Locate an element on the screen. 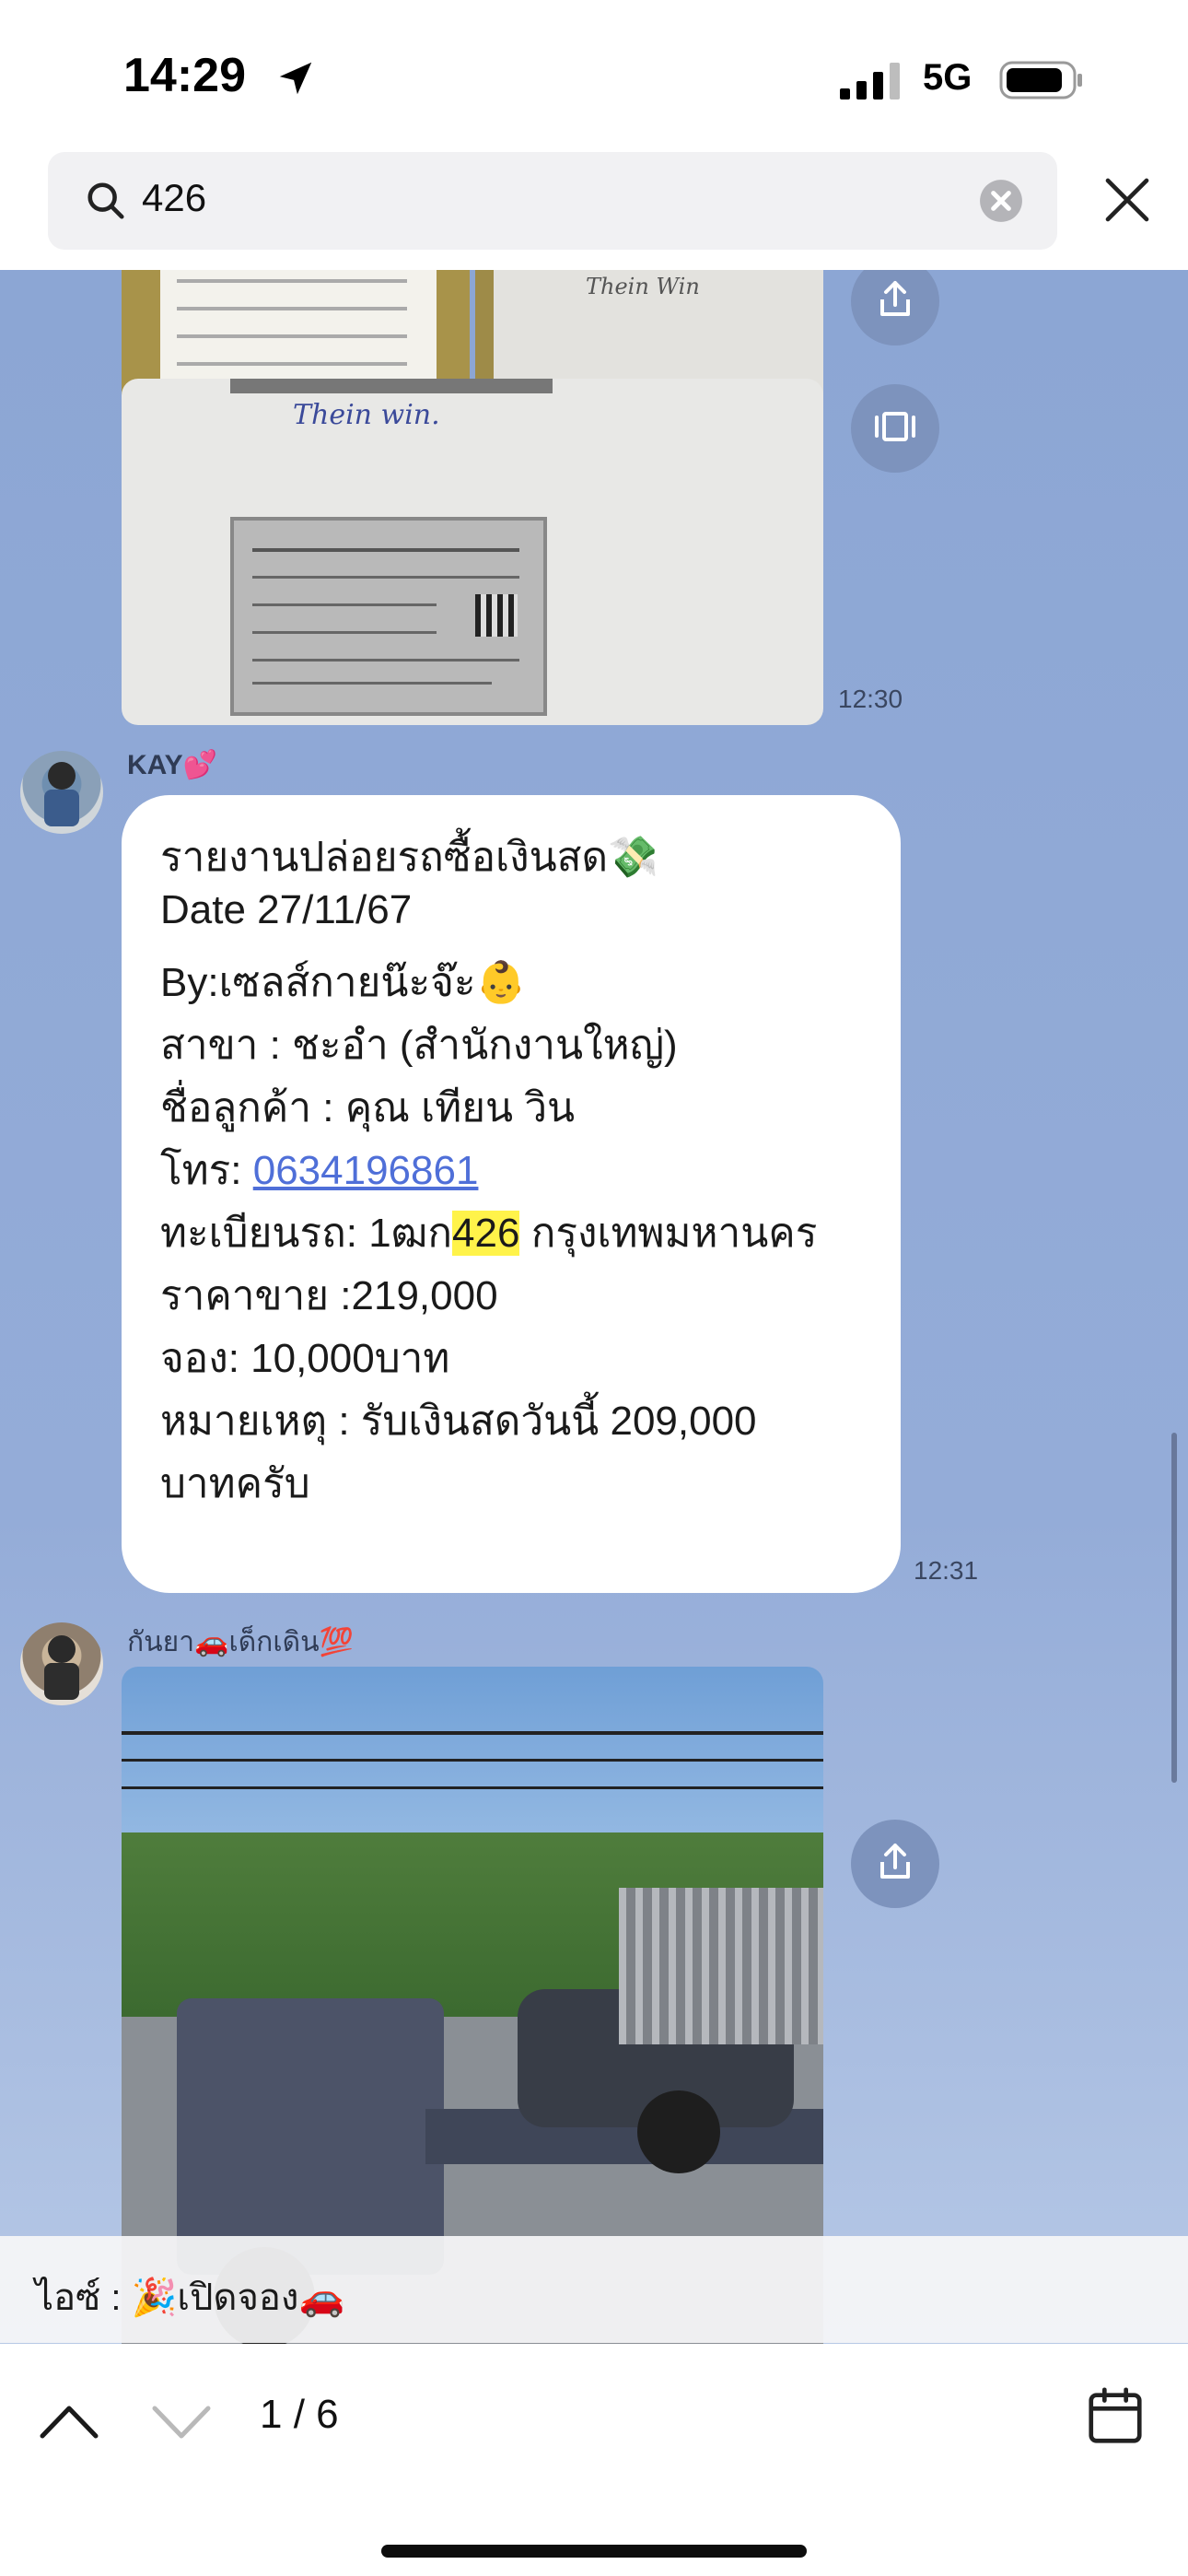  message-time: 12:30 is located at coordinates (870, 699).